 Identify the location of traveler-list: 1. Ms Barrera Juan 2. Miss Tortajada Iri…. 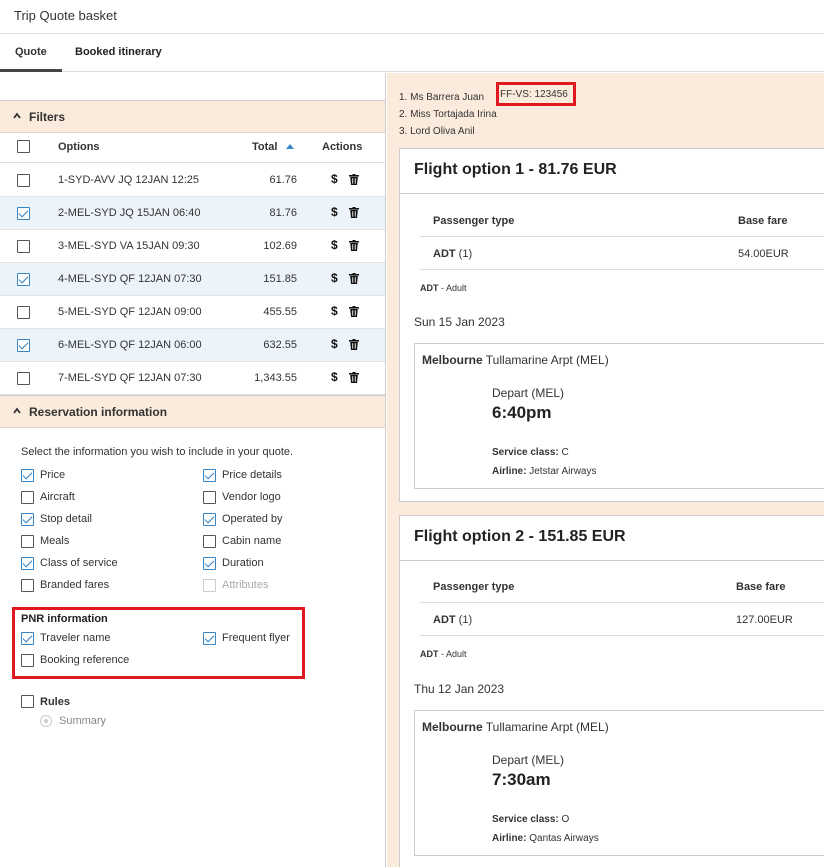
(448, 114).